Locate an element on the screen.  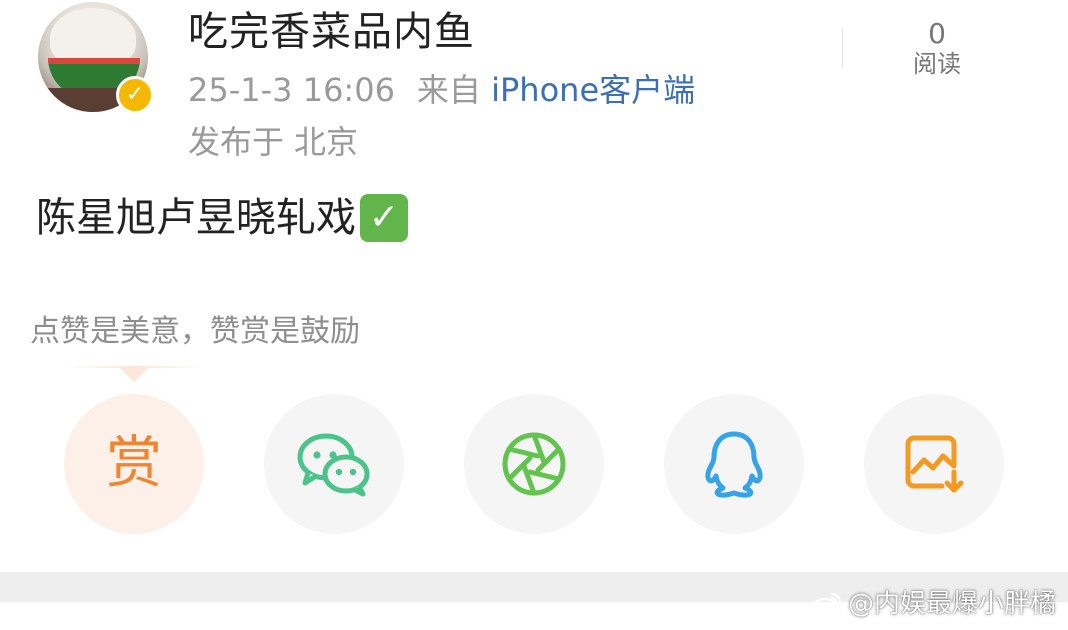
post-meta: 25-1-3 16:06 来自 iPhone客户端 is located at coordinates (441, 90).